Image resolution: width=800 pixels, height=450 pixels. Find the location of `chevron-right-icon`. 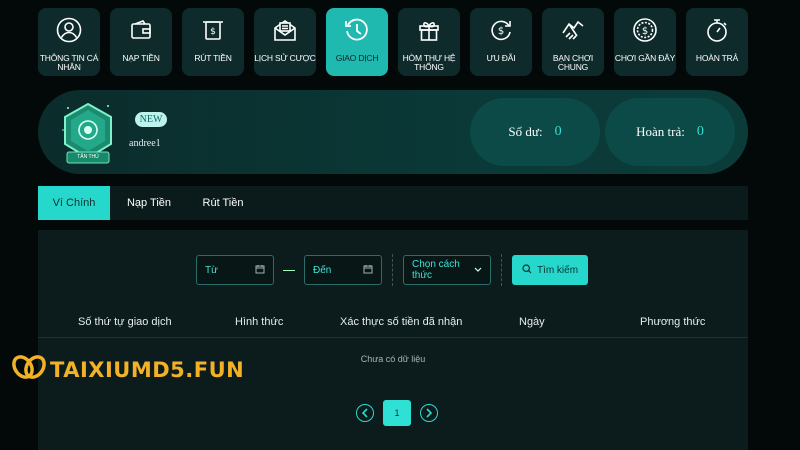

chevron-right-icon is located at coordinates (429, 413).